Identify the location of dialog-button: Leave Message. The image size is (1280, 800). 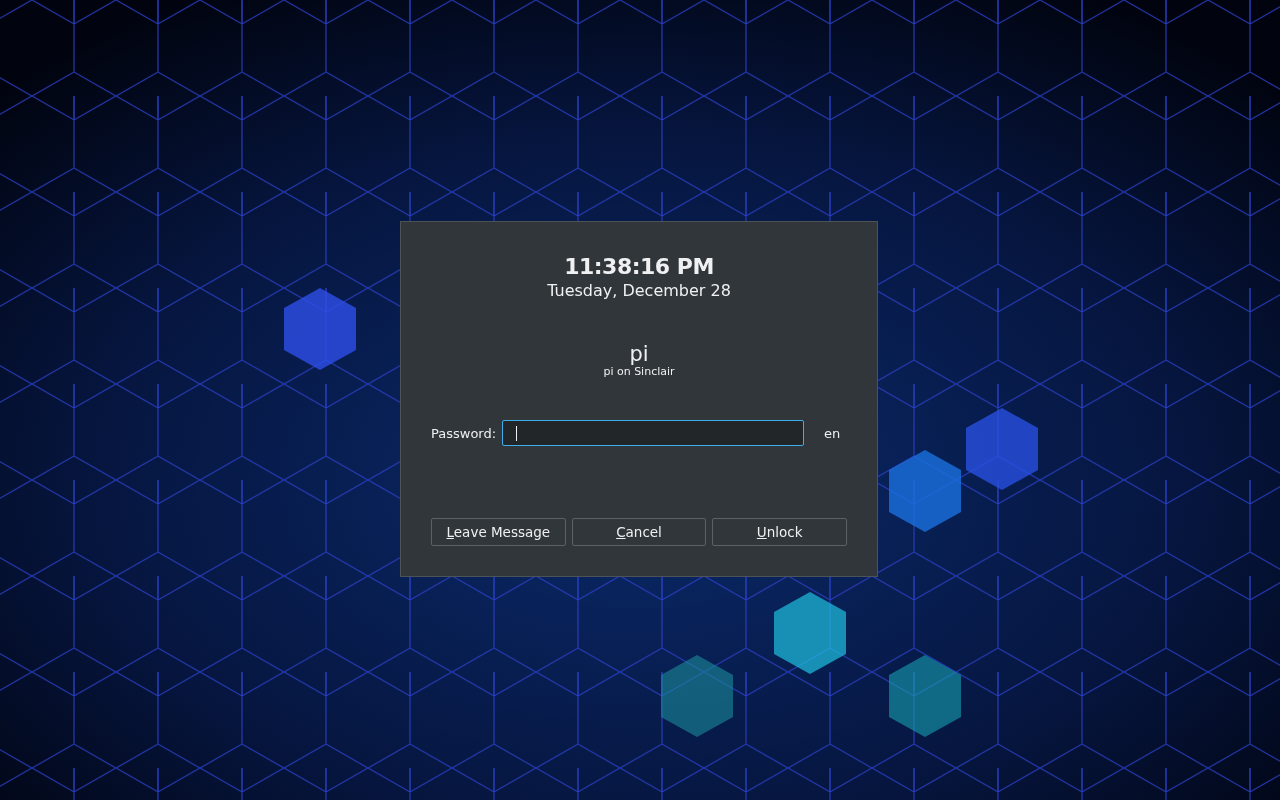
(498, 532).